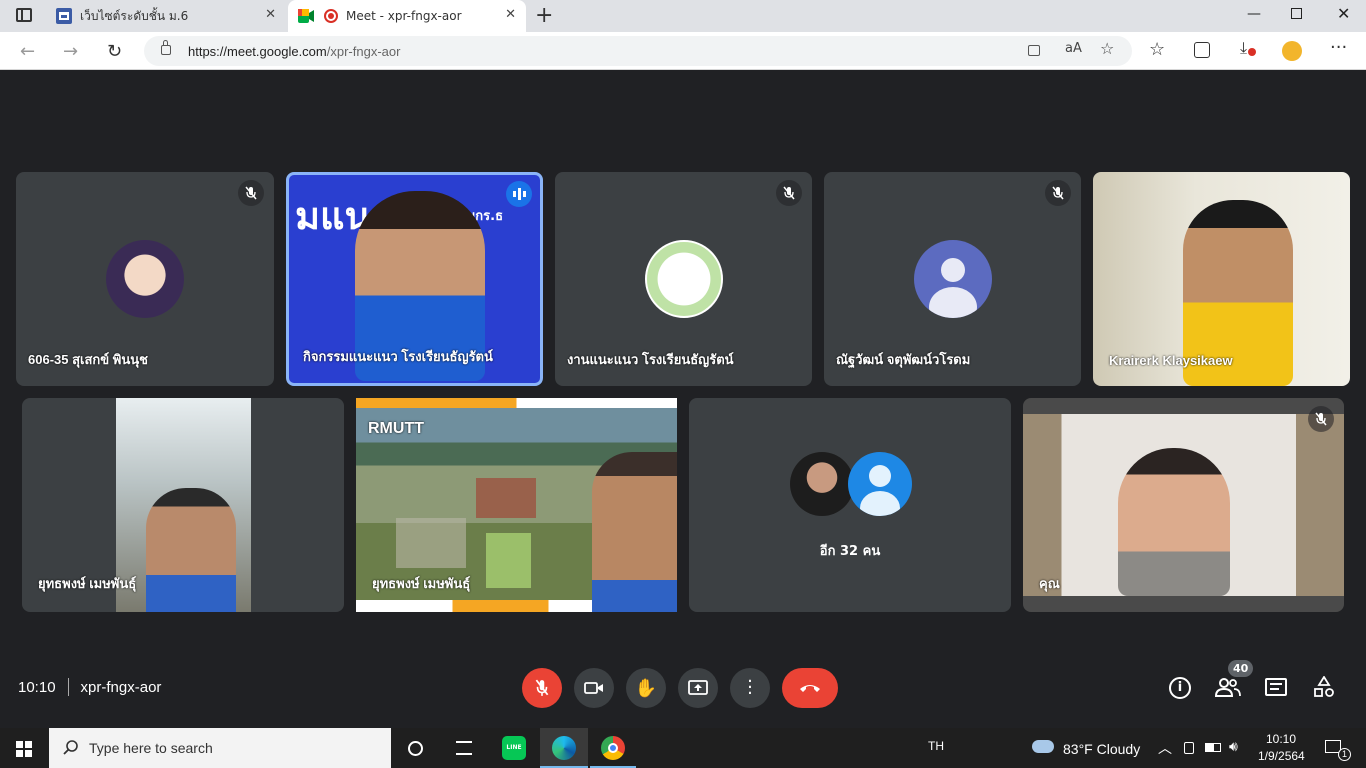  I want to click on task-view-icon, so click(464, 748).